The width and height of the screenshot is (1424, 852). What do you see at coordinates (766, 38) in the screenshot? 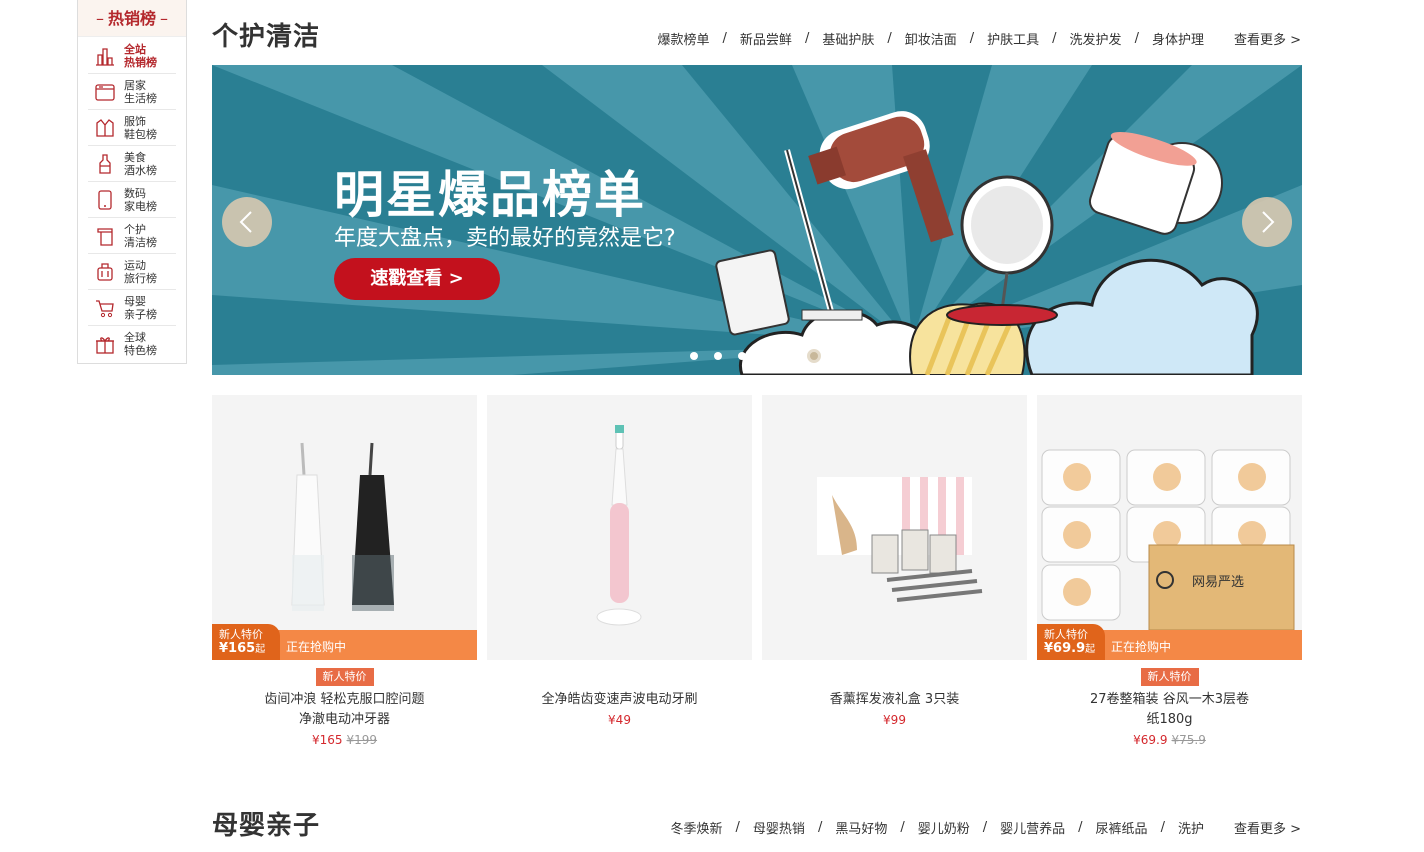
I see `tab-new-arrivals: 新品尝鲜` at bounding box center [766, 38].